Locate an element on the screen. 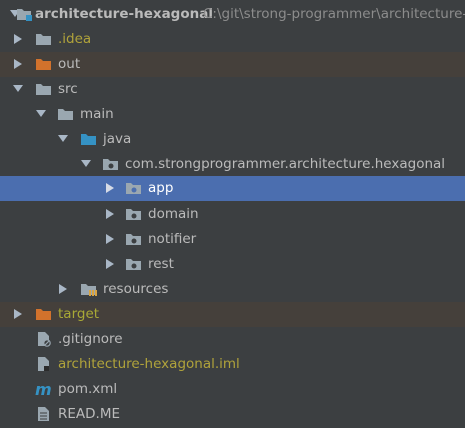 The height and width of the screenshot is (428, 465). tree-label: .idea is located at coordinates (75, 39).